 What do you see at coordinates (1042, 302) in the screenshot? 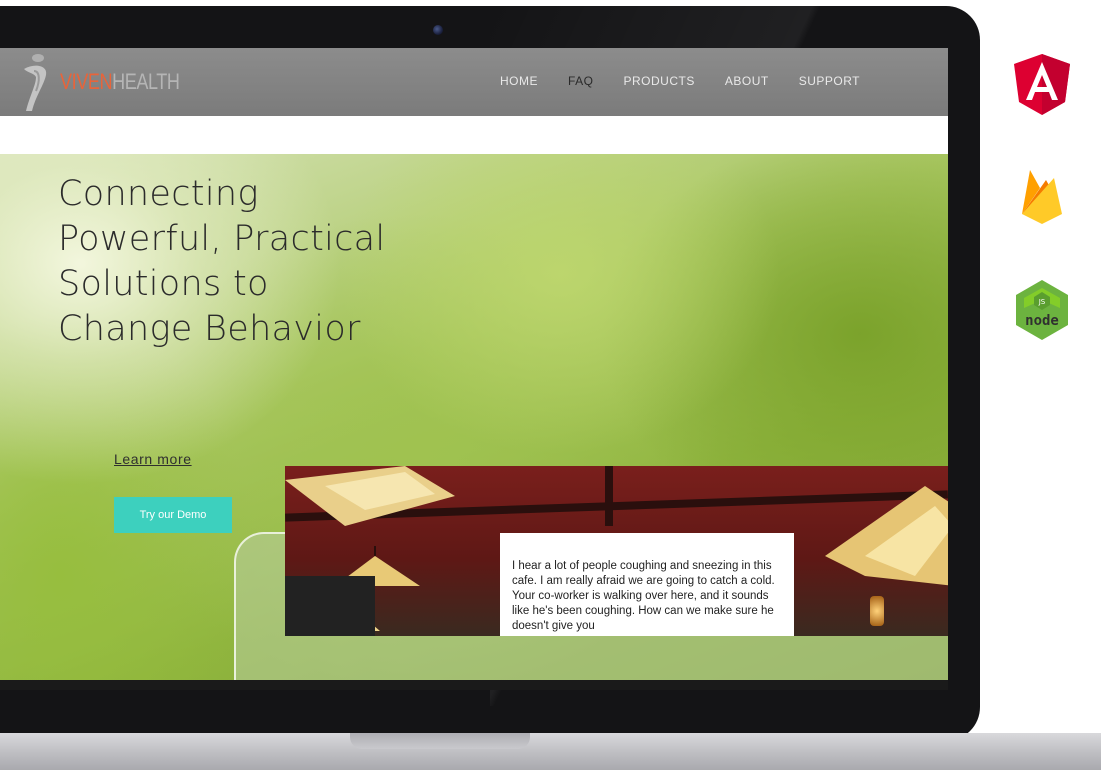
I see `svg-text: JS` at bounding box center [1042, 302].